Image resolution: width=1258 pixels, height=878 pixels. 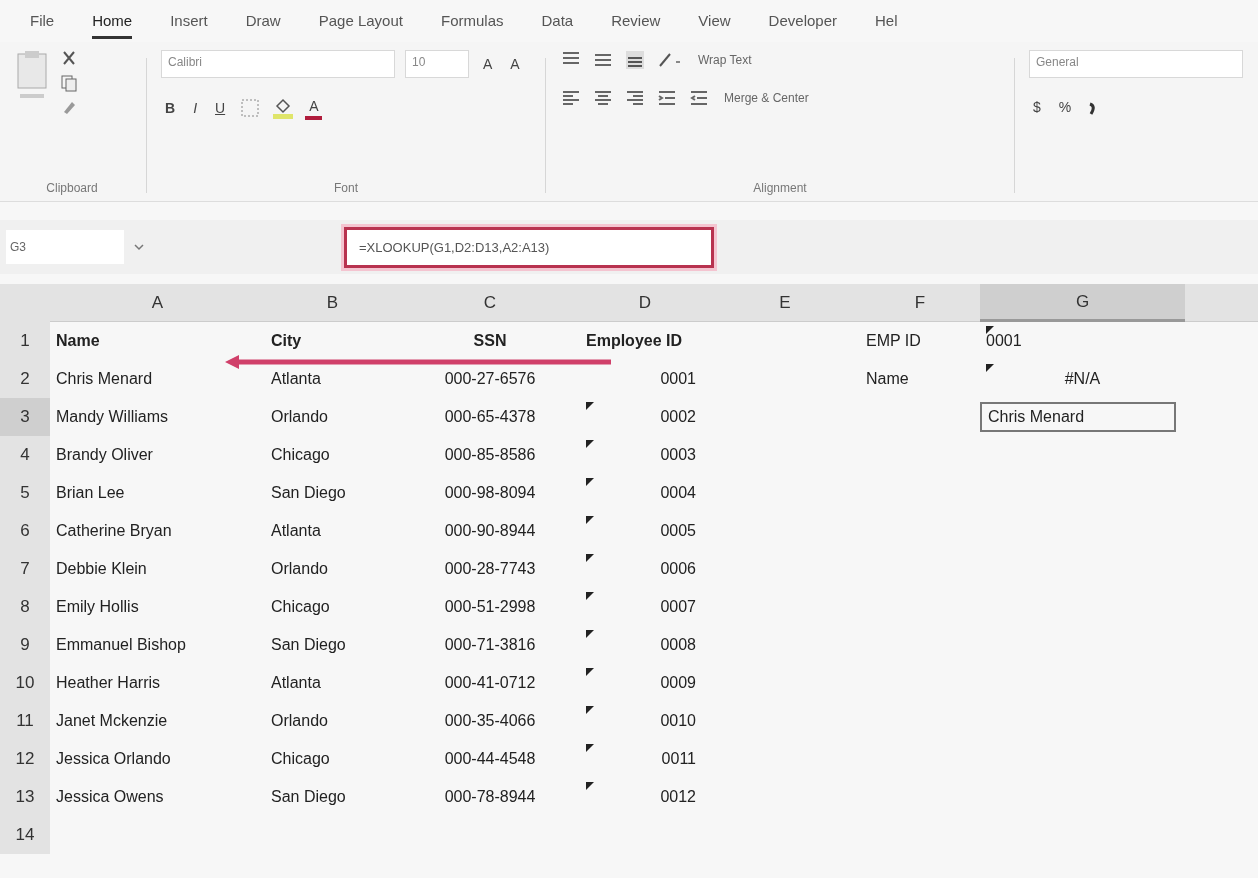 I want to click on table-cell-text: Chicago, so click(x=300, y=455).